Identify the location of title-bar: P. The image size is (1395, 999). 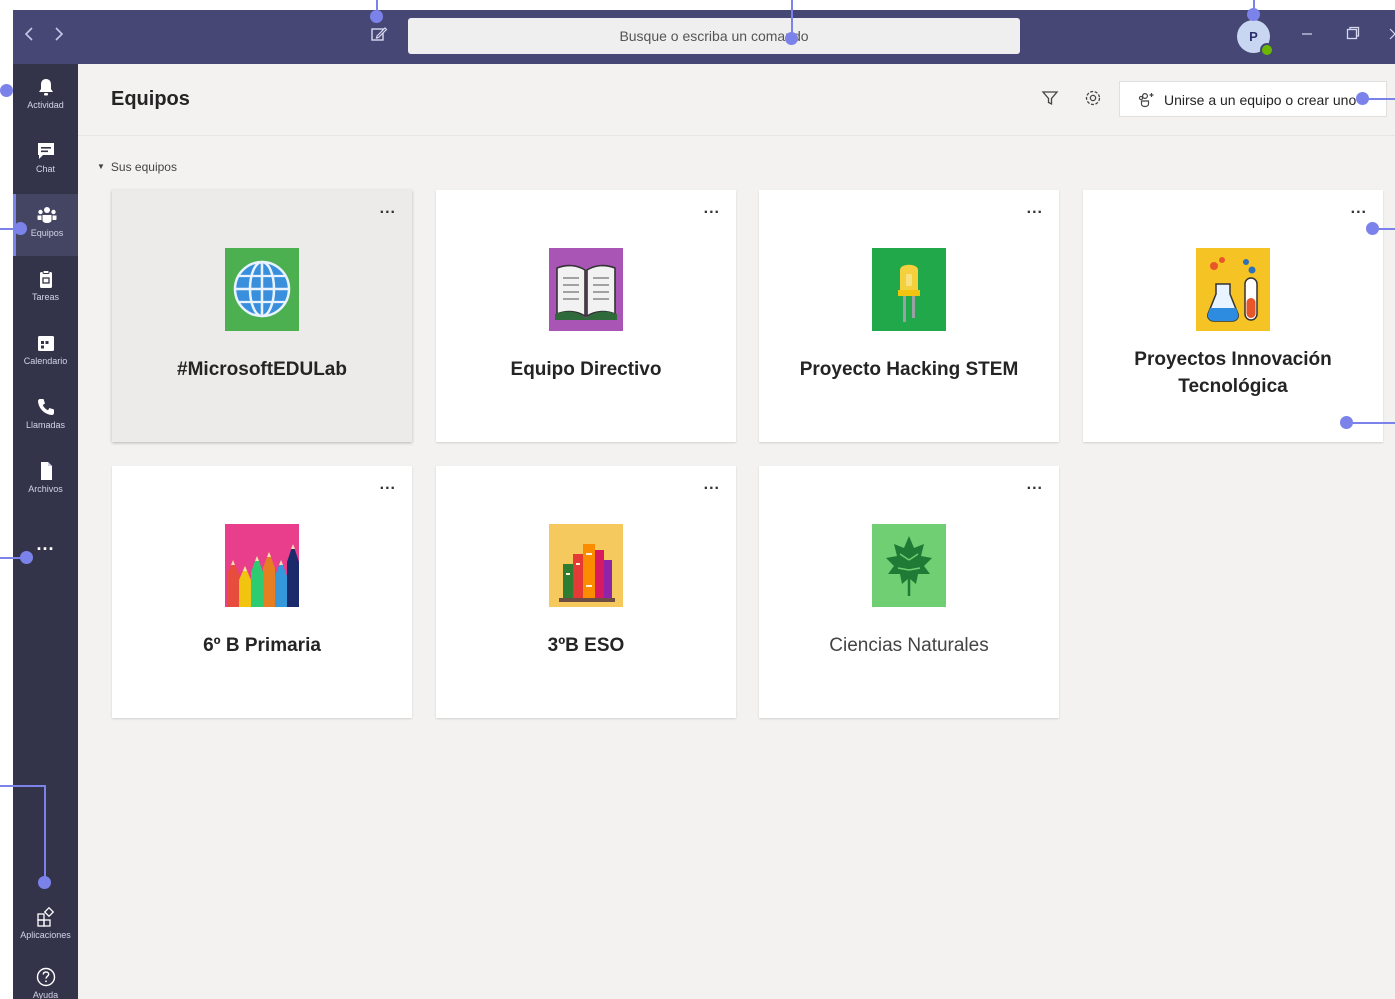
(704, 37).